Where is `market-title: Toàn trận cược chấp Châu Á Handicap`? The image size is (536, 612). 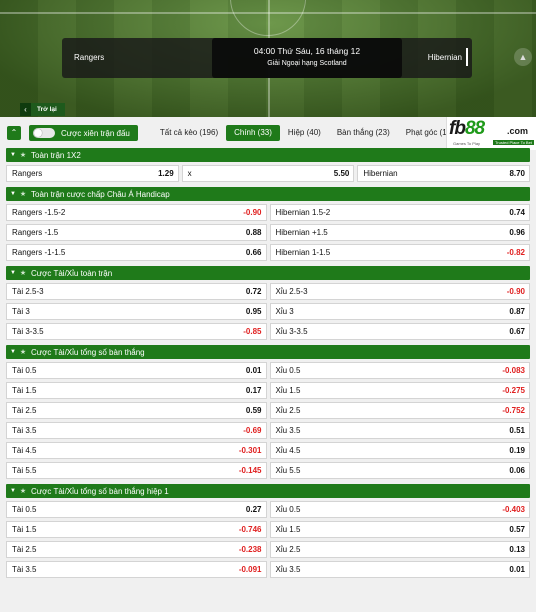 market-title: Toàn trận cược chấp Châu Á Handicap is located at coordinates (100, 194).